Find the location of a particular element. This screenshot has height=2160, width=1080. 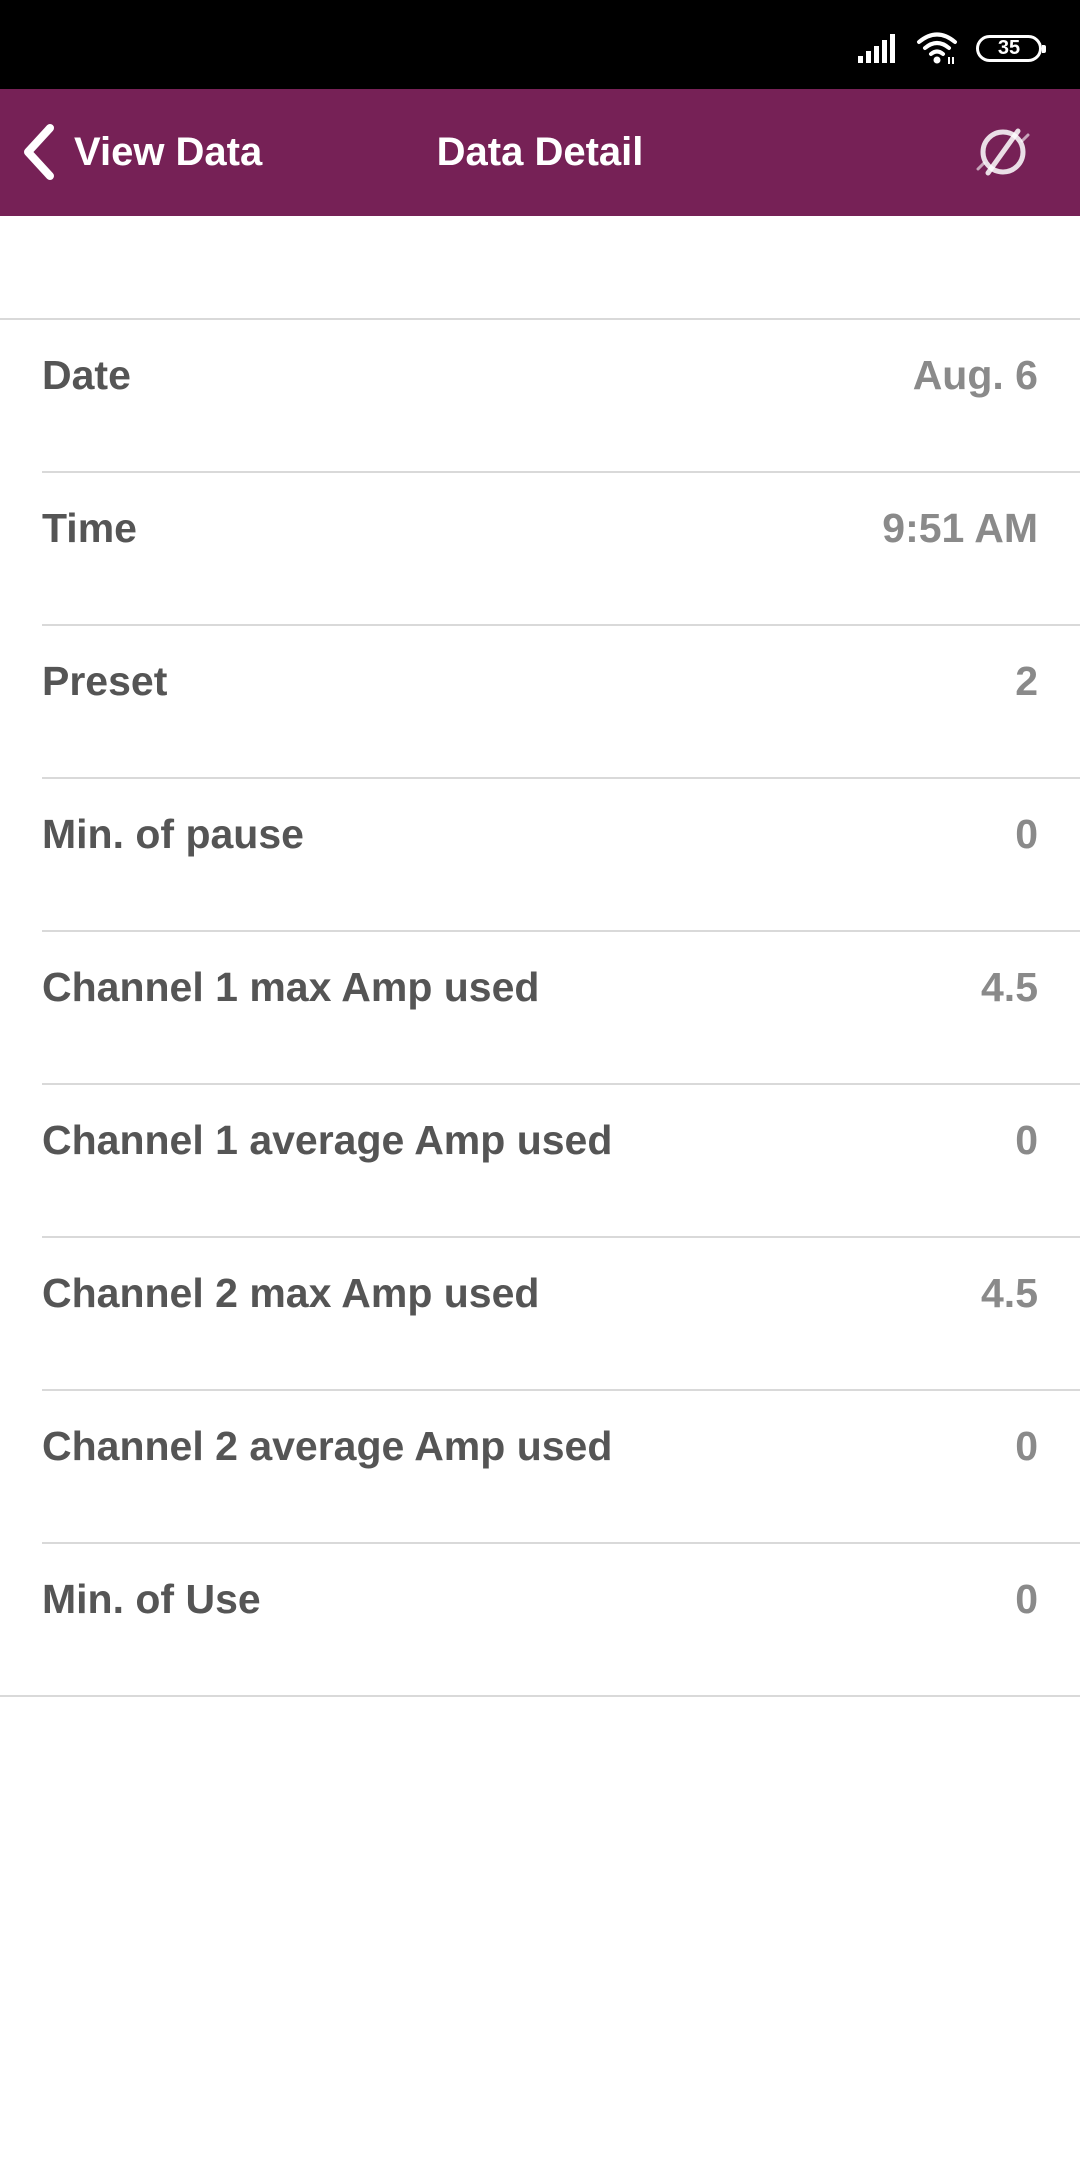

back-label: View Data is located at coordinates (168, 151).